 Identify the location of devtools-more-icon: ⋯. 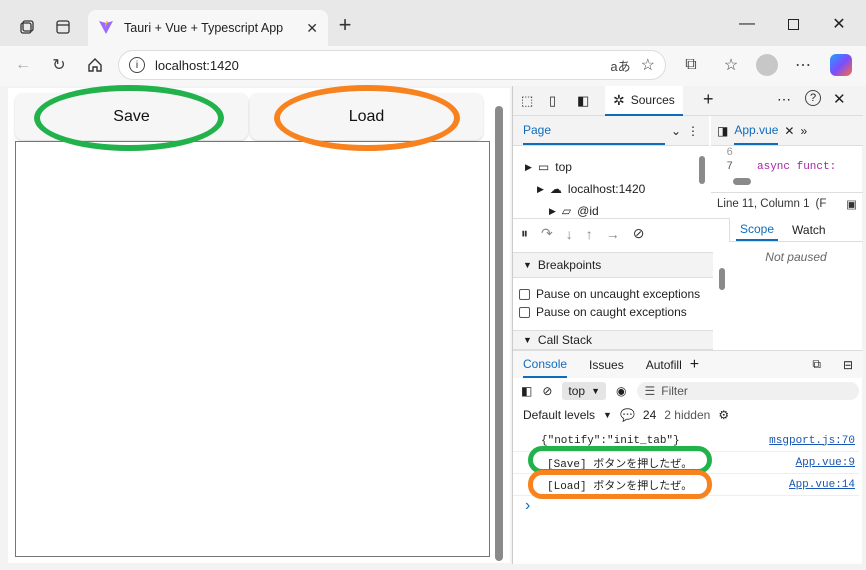
(784, 99).